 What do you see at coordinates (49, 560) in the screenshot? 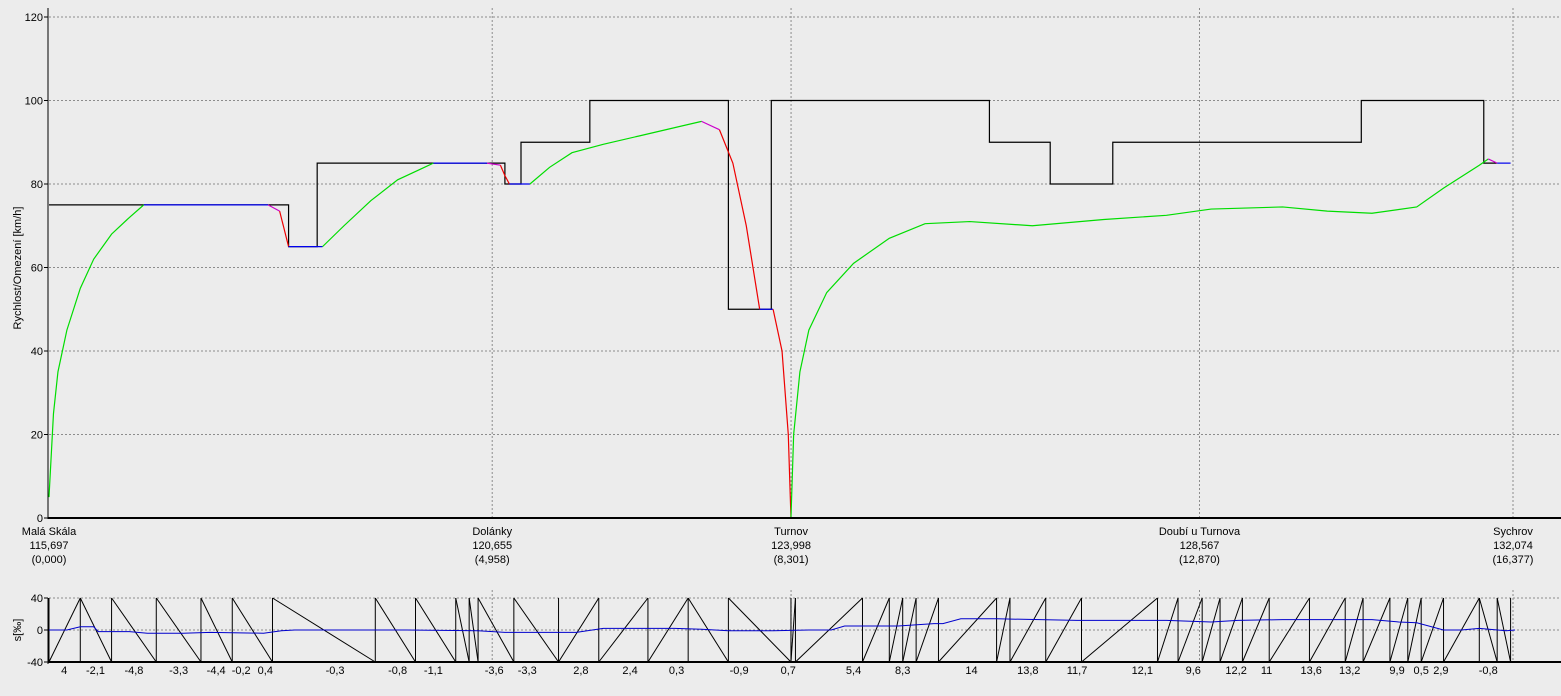
I see `station-rel: (0,000)` at bounding box center [49, 560].